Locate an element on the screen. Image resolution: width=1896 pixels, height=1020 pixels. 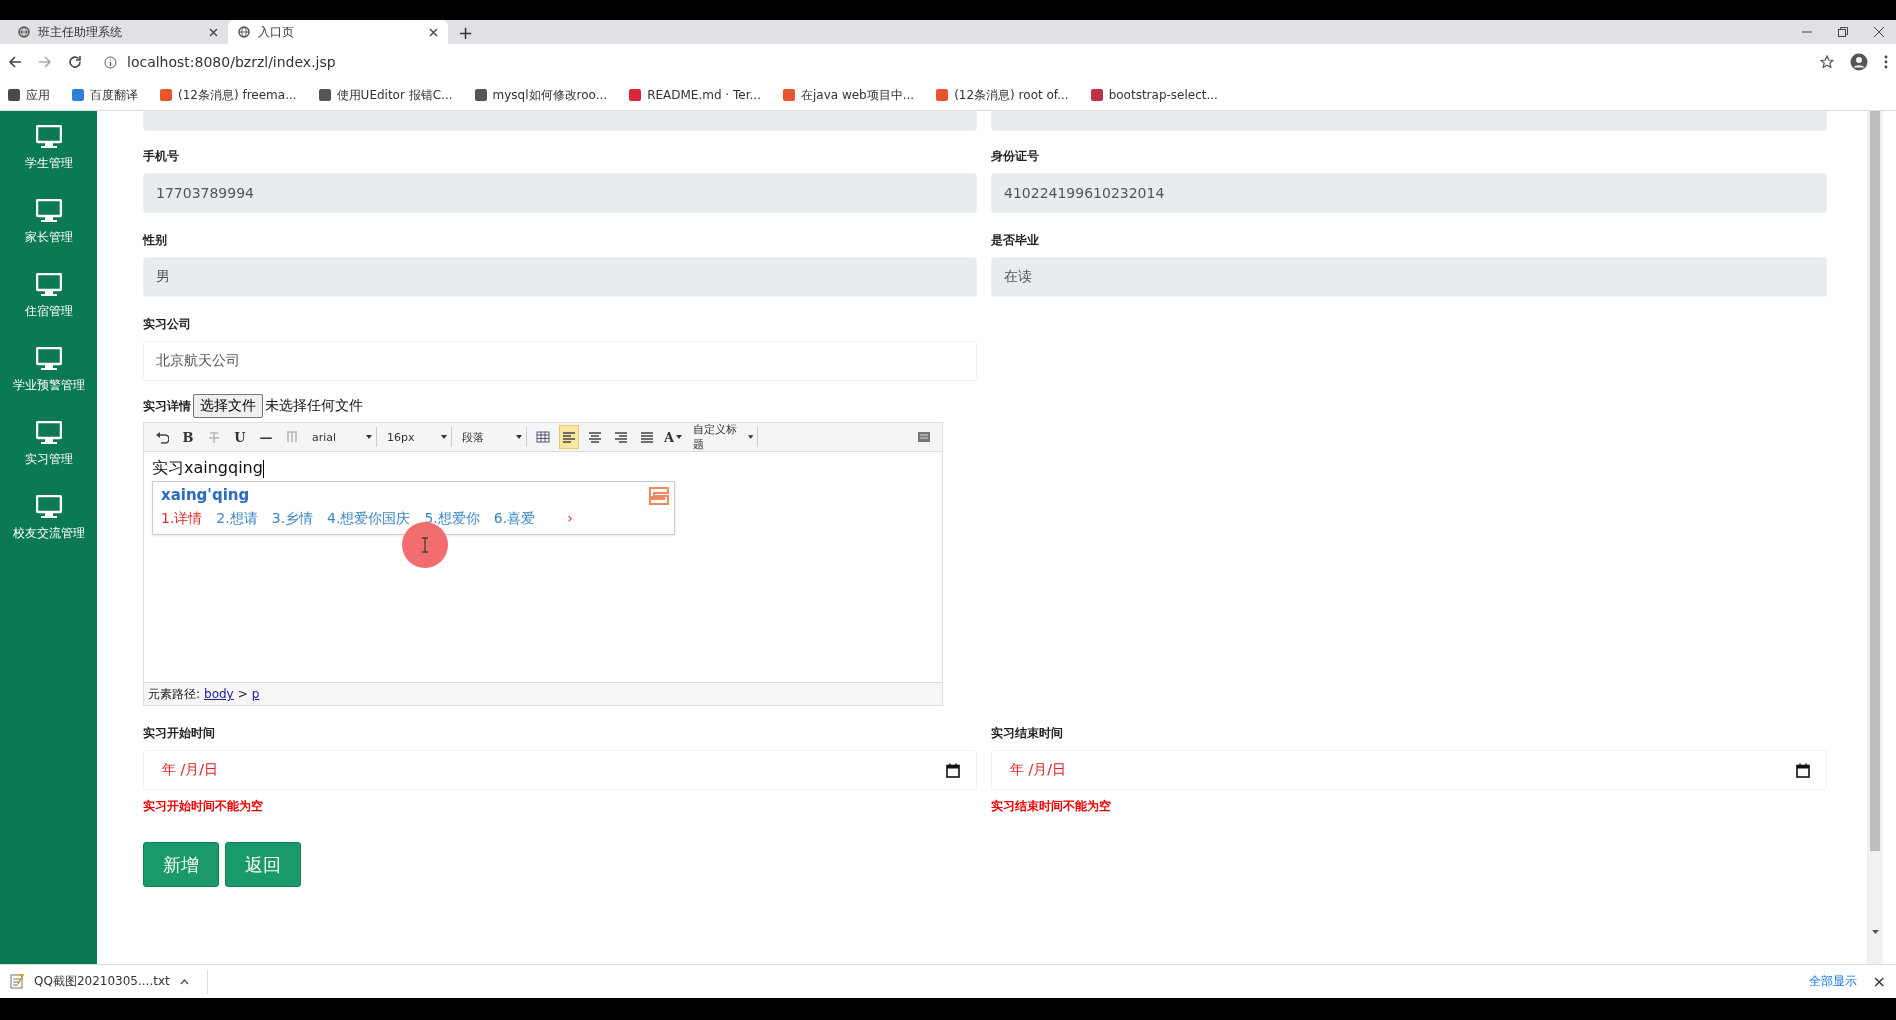
next-page-arrow: › is located at coordinates (570, 519).